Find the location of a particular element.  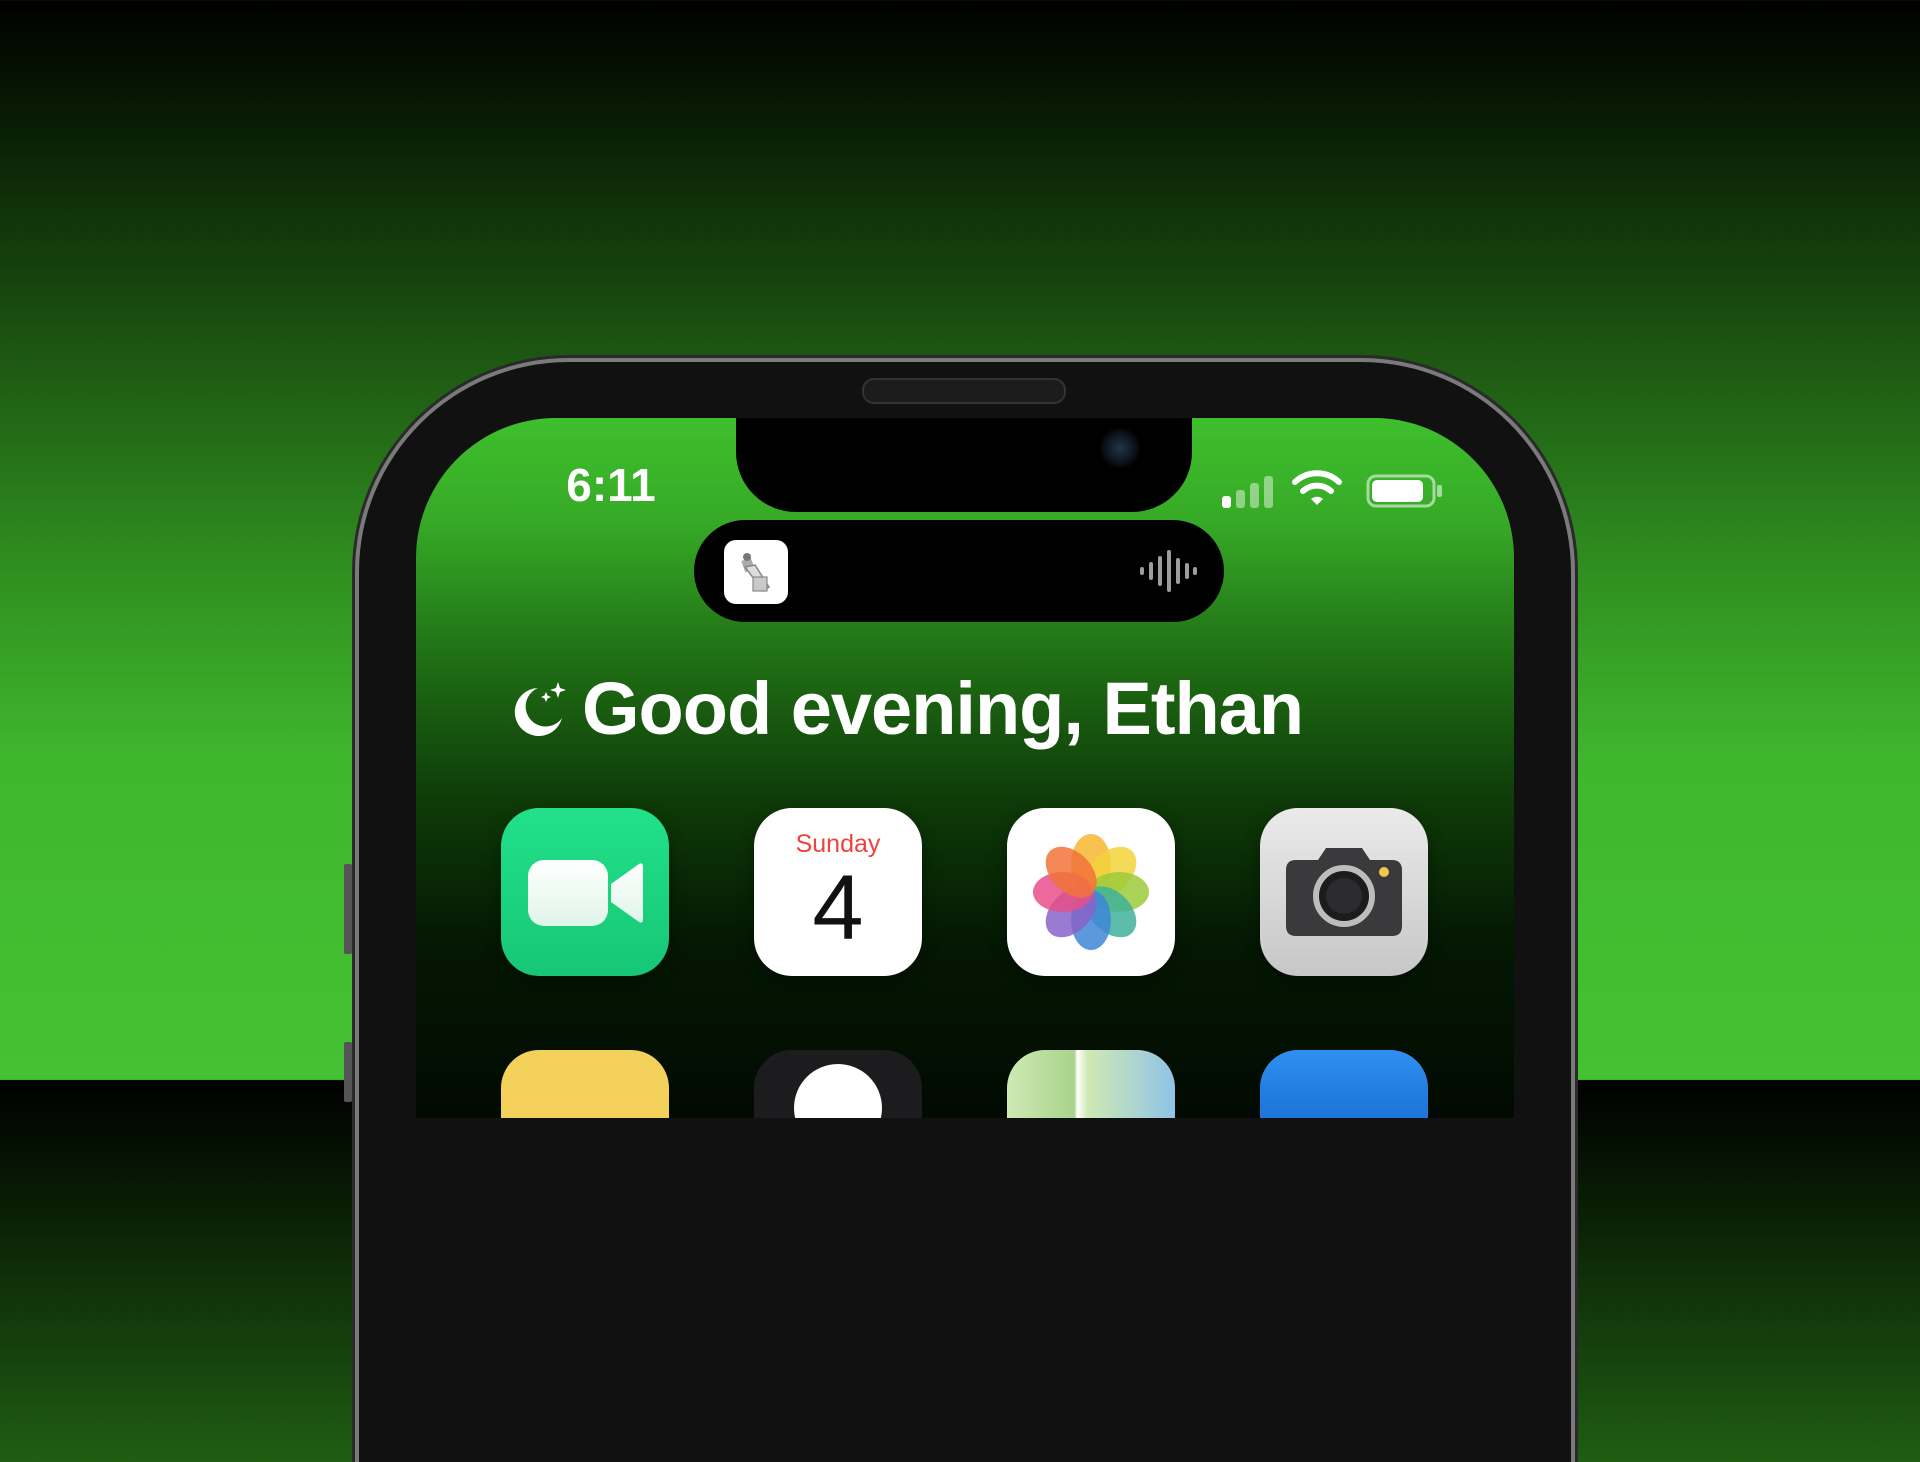

now-playing-app-icon is located at coordinates (756, 572).